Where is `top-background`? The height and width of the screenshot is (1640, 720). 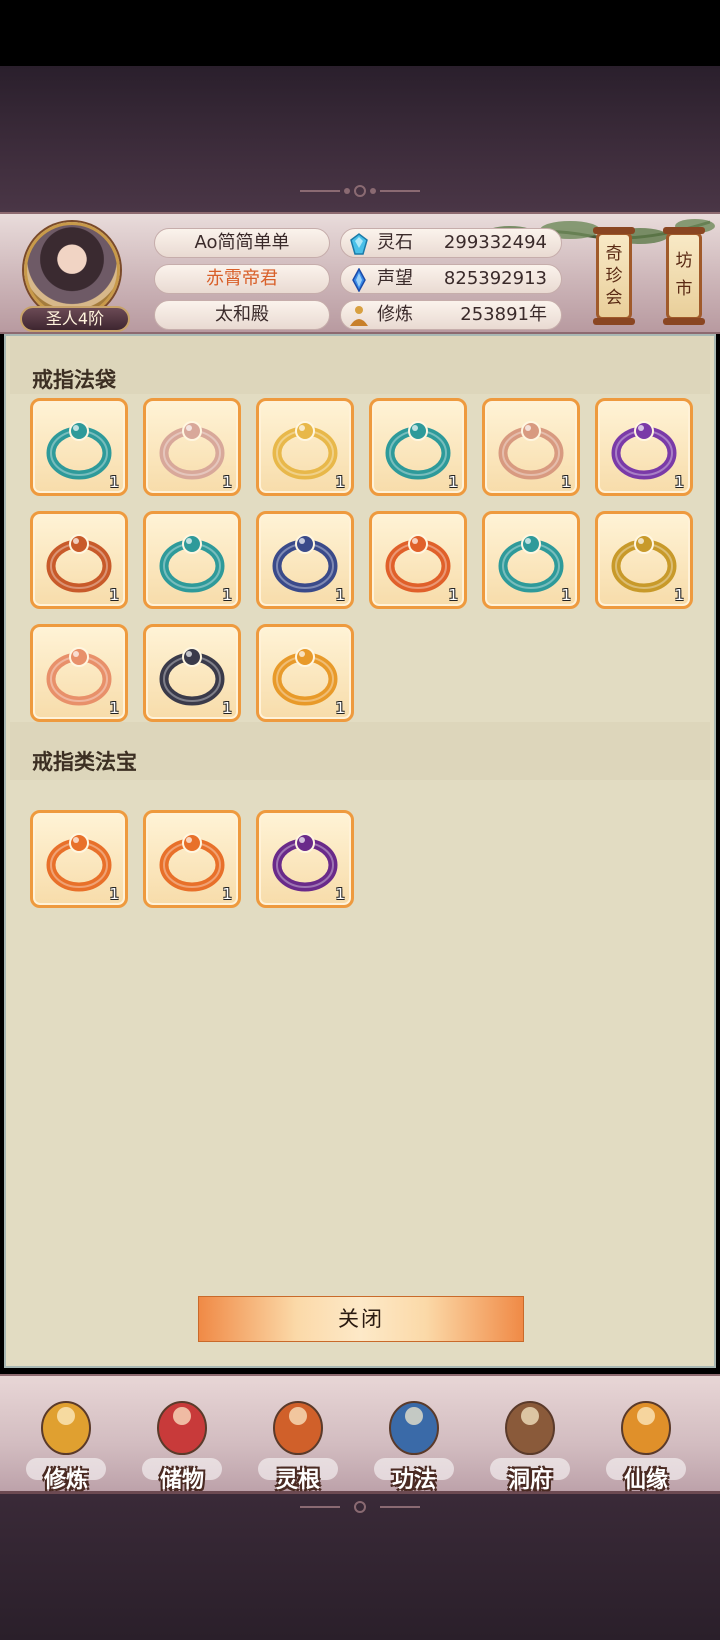 top-background is located at coordinates (360, 139).